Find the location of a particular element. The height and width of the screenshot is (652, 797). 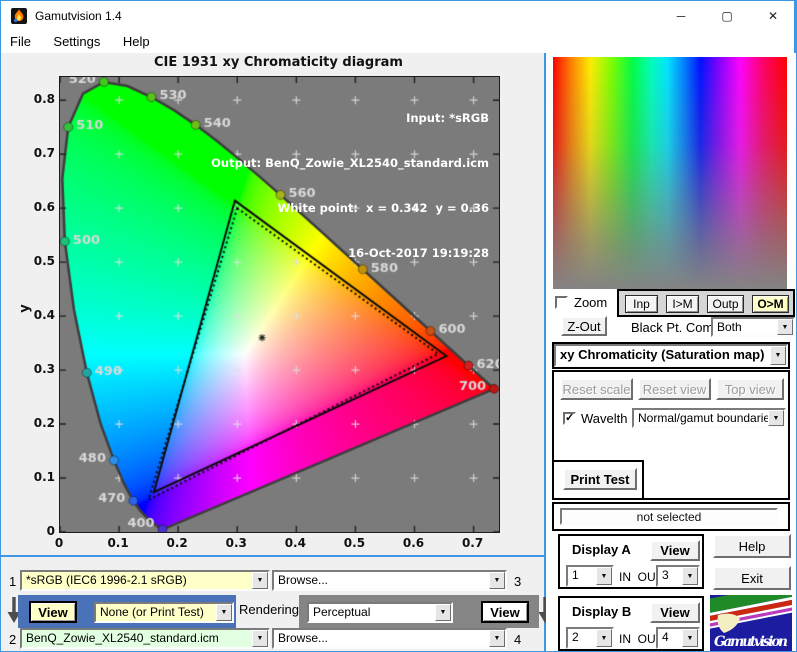

status-frame: not selected is located at coordinates (671, 516).